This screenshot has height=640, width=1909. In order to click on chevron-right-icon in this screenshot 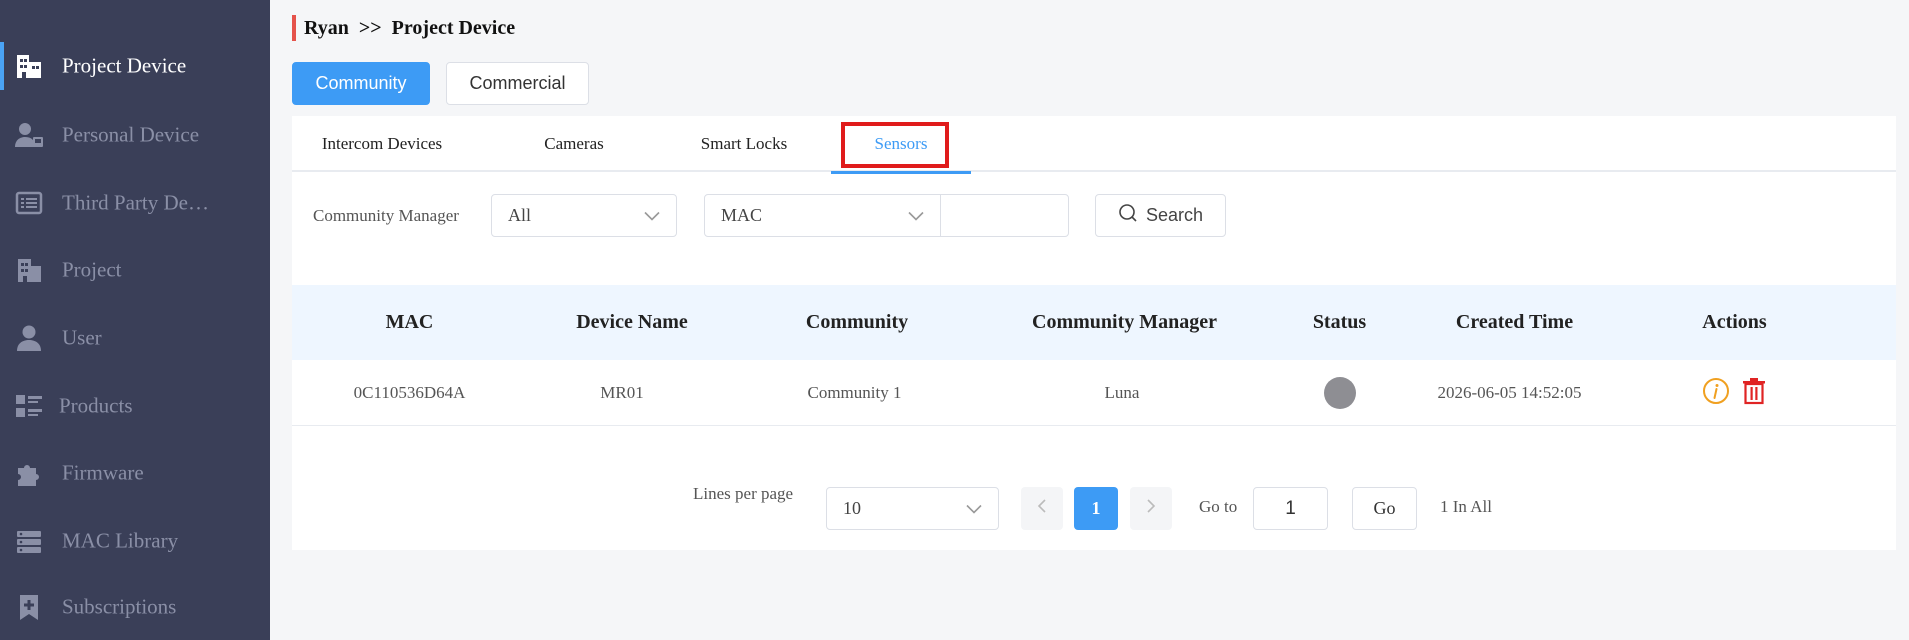, I will do `click(1151, 508)`.